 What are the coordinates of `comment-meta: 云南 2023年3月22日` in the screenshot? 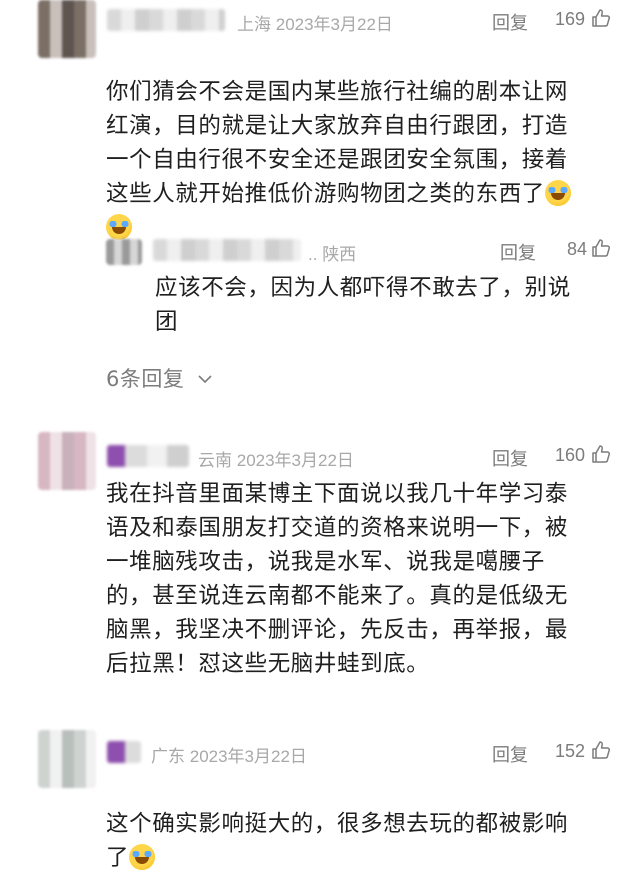 It's located at (276, 458).